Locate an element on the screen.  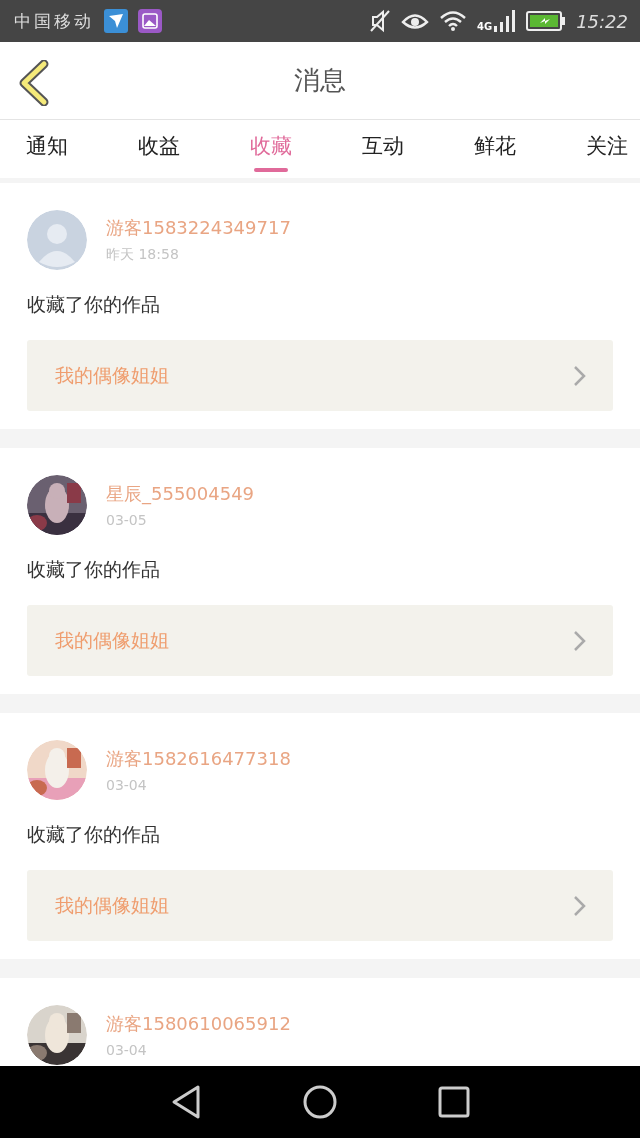
tab: 关注 is located at coordinates (607, 149).